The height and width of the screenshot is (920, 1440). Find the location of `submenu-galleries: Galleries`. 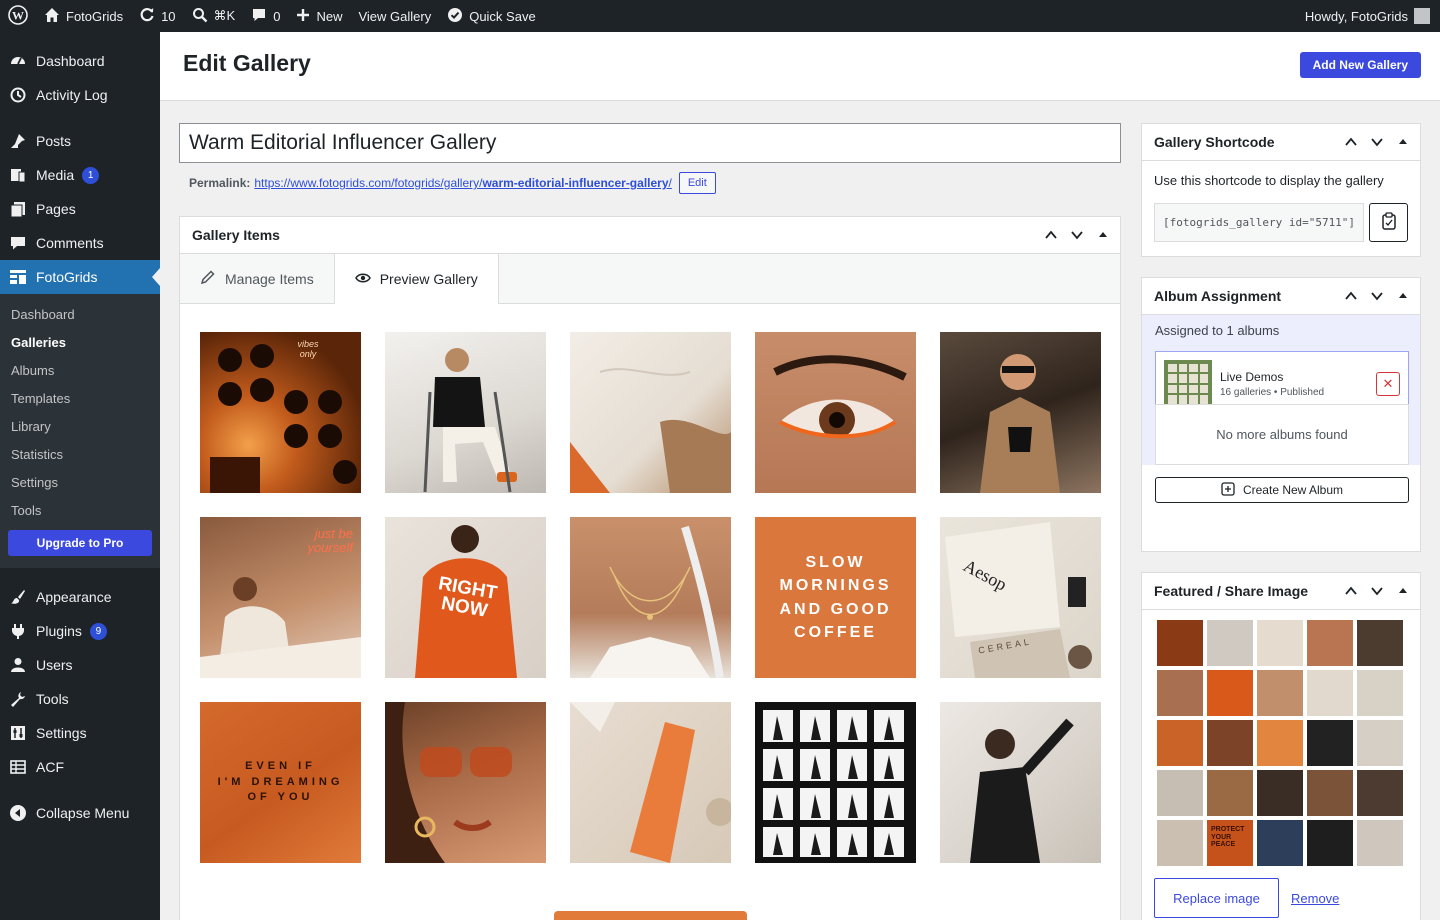

submenu-galleries: Galleries is located at coordinates (80, 342).